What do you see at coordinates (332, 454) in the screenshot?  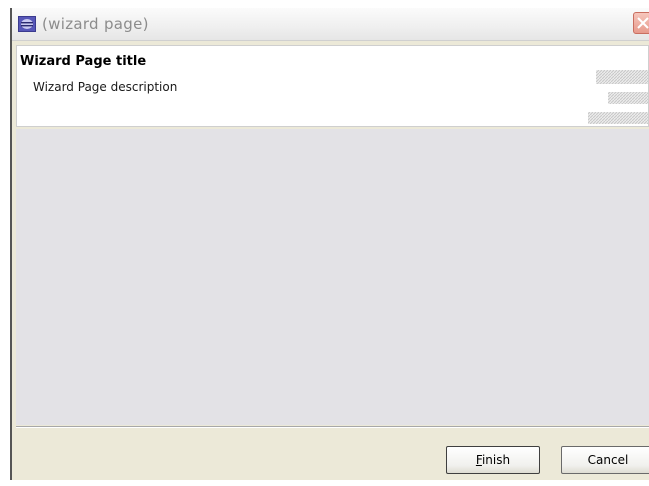 I see `button-bar: Finish Cancel` at bounding box center [332, 454].